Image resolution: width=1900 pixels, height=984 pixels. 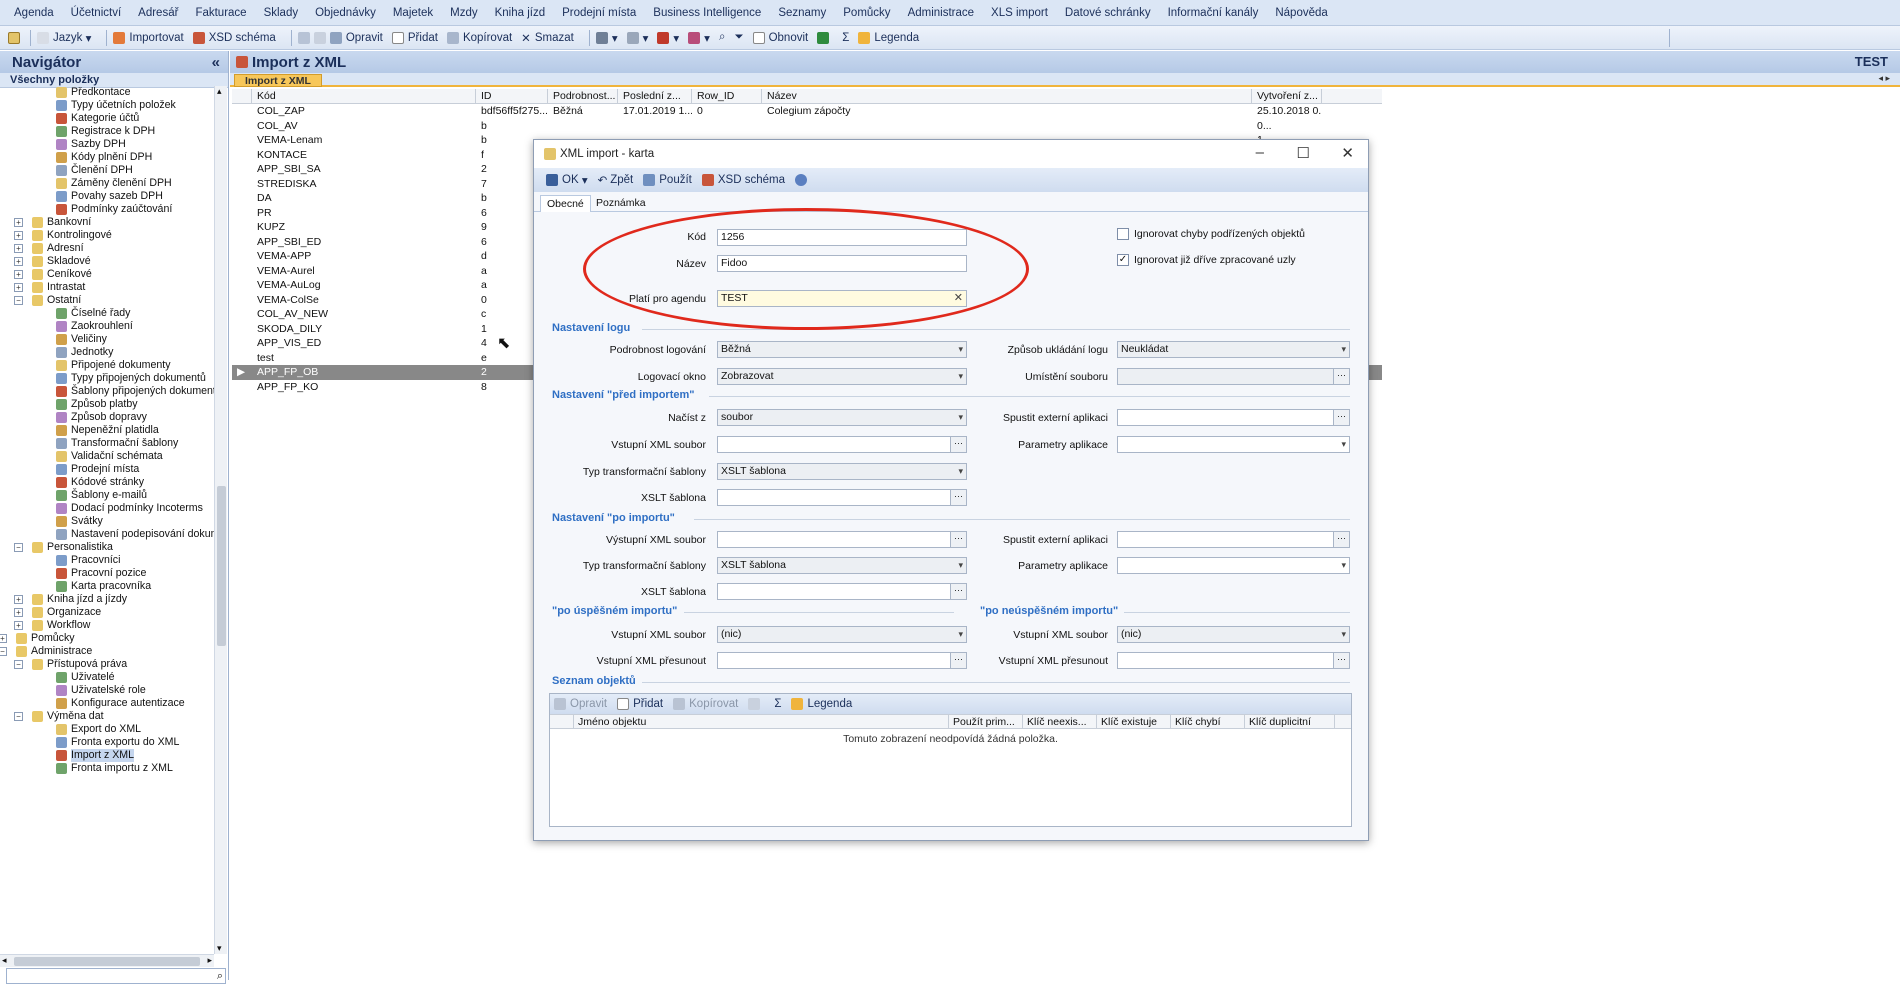 What do you see at coordinates (107, 170) in the screenshot?
I see `navigator-item: Členění DPH` at bounding box center [107, 170].